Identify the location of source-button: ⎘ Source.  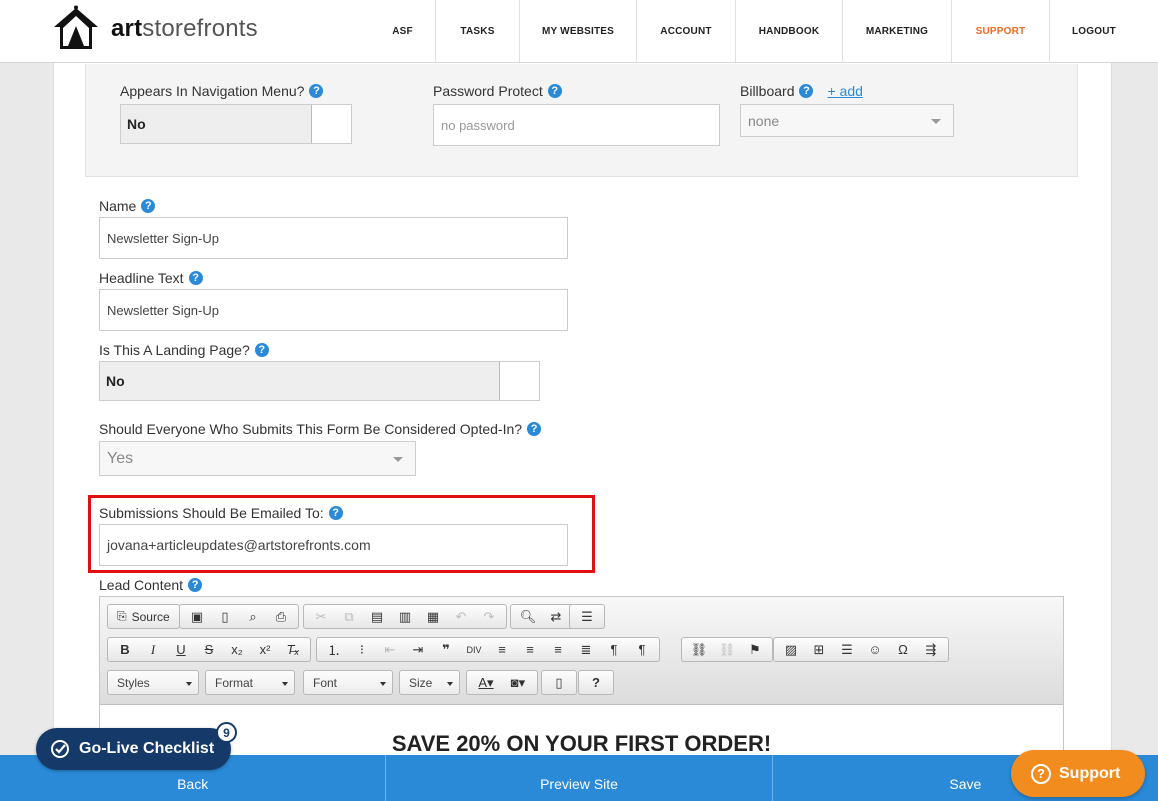
(143, 616).